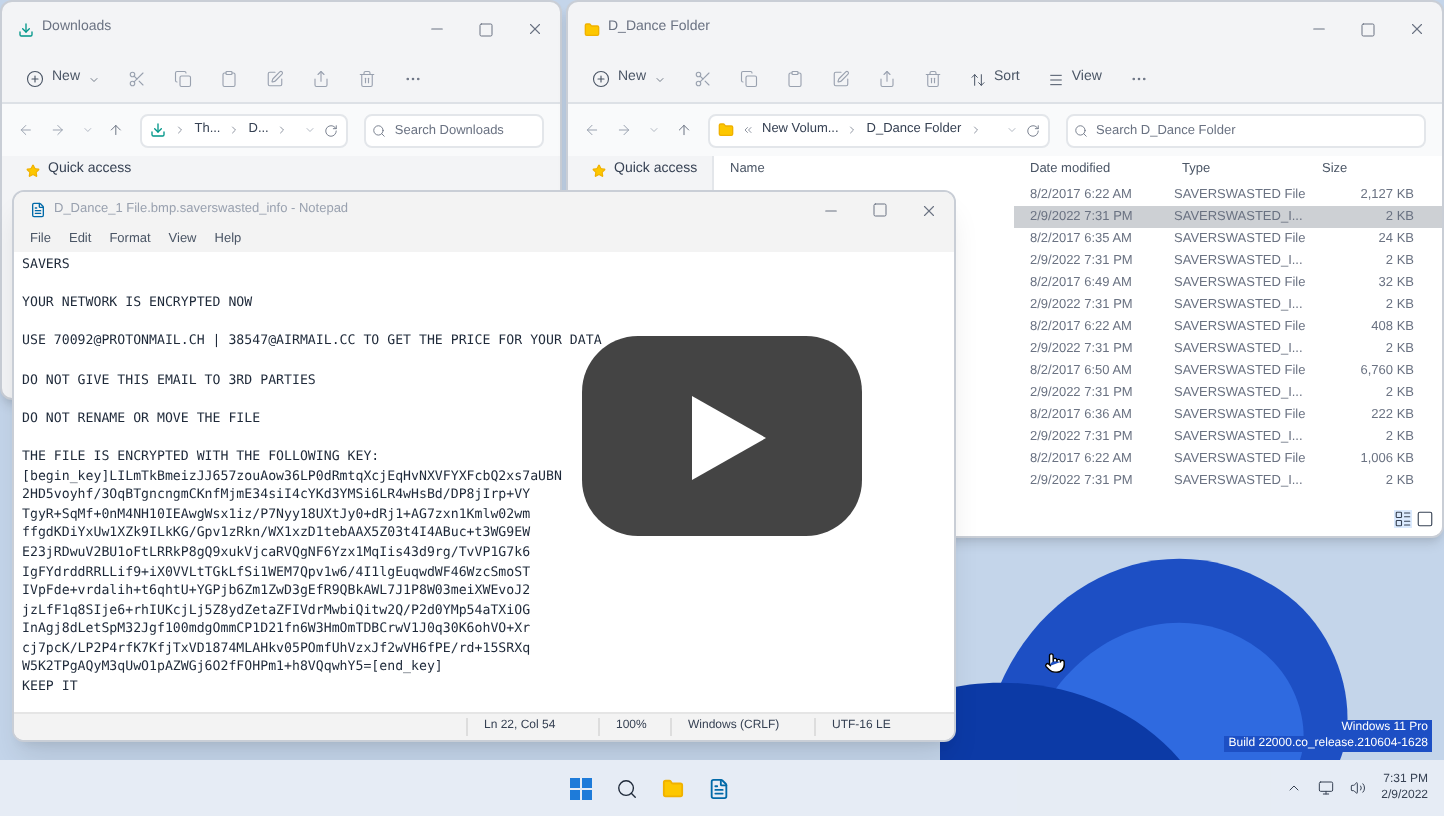  I want to click on view-icon, so click(1055, 79).